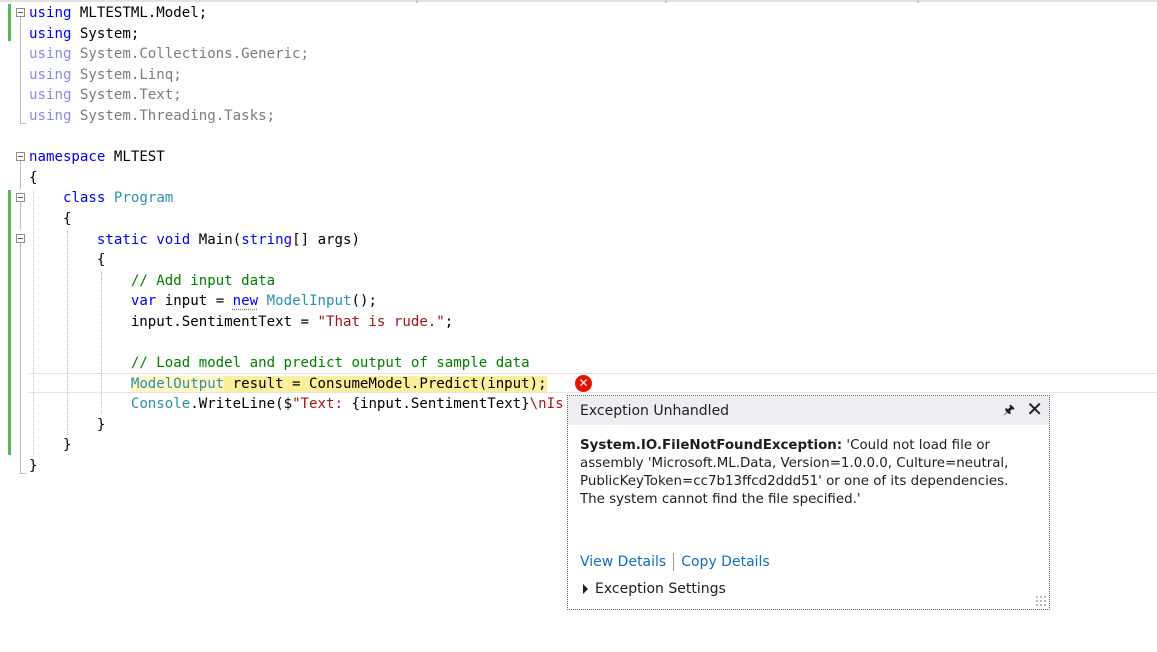  Describe the element at coordinates (551, 404) in the screenshot. I see `code-token: \nIs` at that location.